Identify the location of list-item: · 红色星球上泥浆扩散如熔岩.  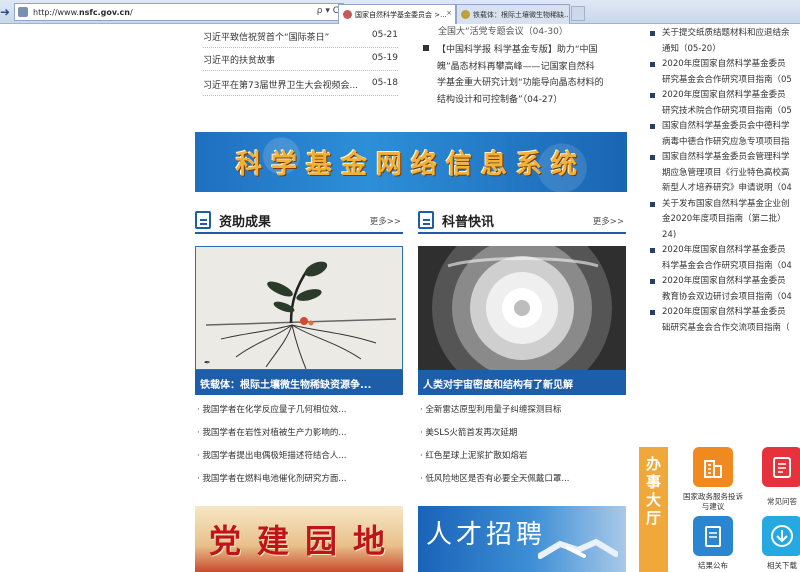
(525, 459).